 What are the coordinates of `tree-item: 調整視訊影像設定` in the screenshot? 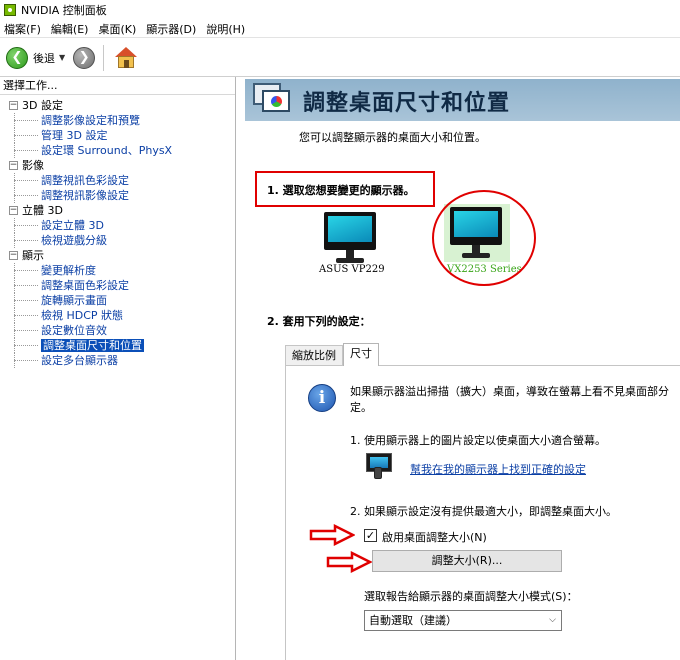 It's located at (117, 195).